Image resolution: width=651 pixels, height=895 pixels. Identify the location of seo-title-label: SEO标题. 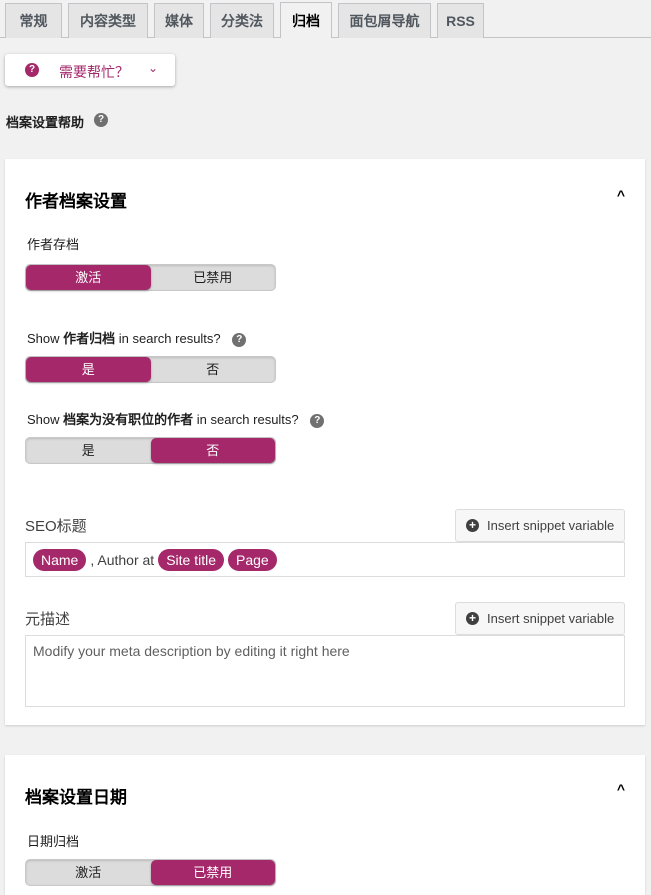
(56, 526).